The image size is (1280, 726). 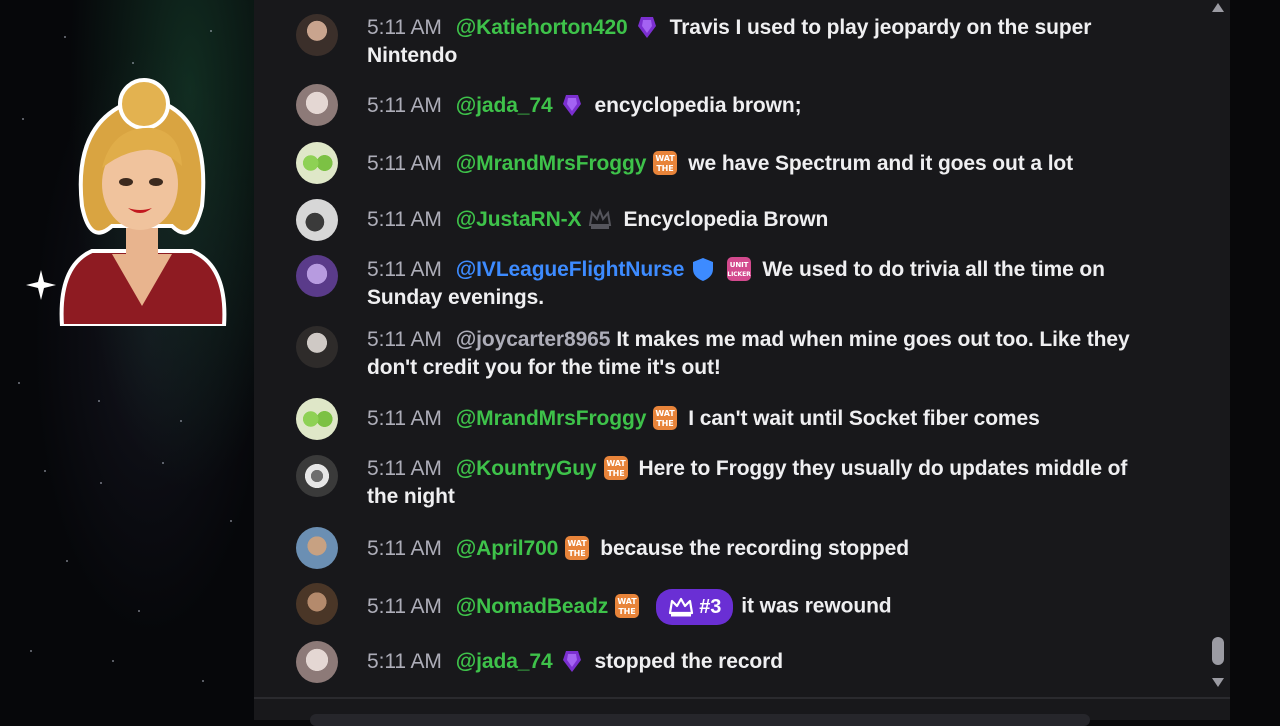 What do you see at coordinates (740, 274) in the screenshot?
I see `svg-text: LICKER` at bounding box center [740, 274].